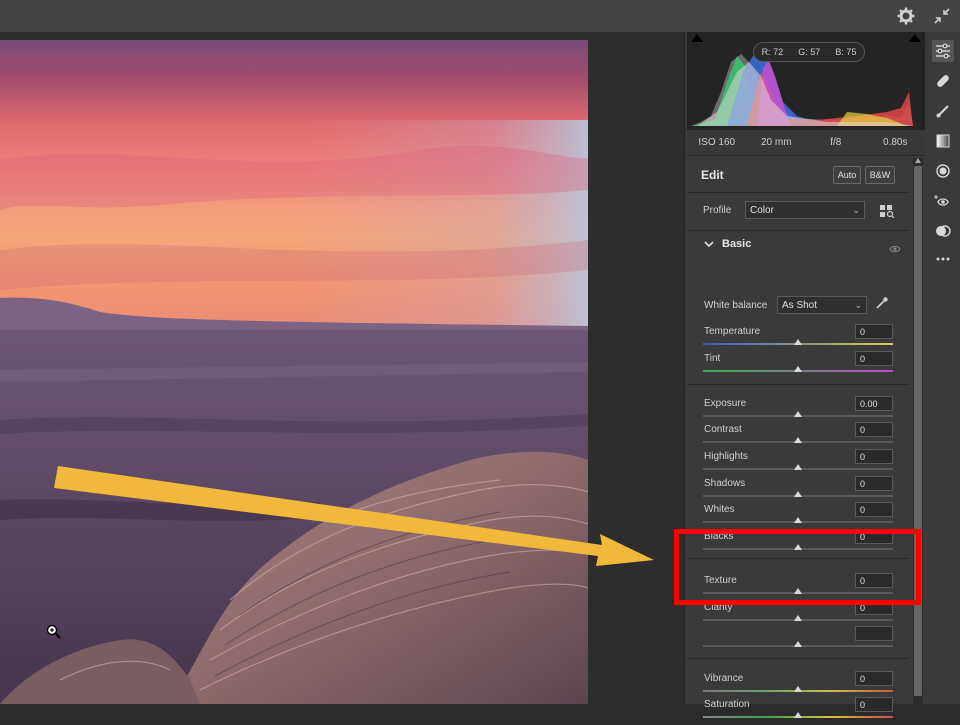  I want to click on rgb-g: G: 57, so click(809, 52).